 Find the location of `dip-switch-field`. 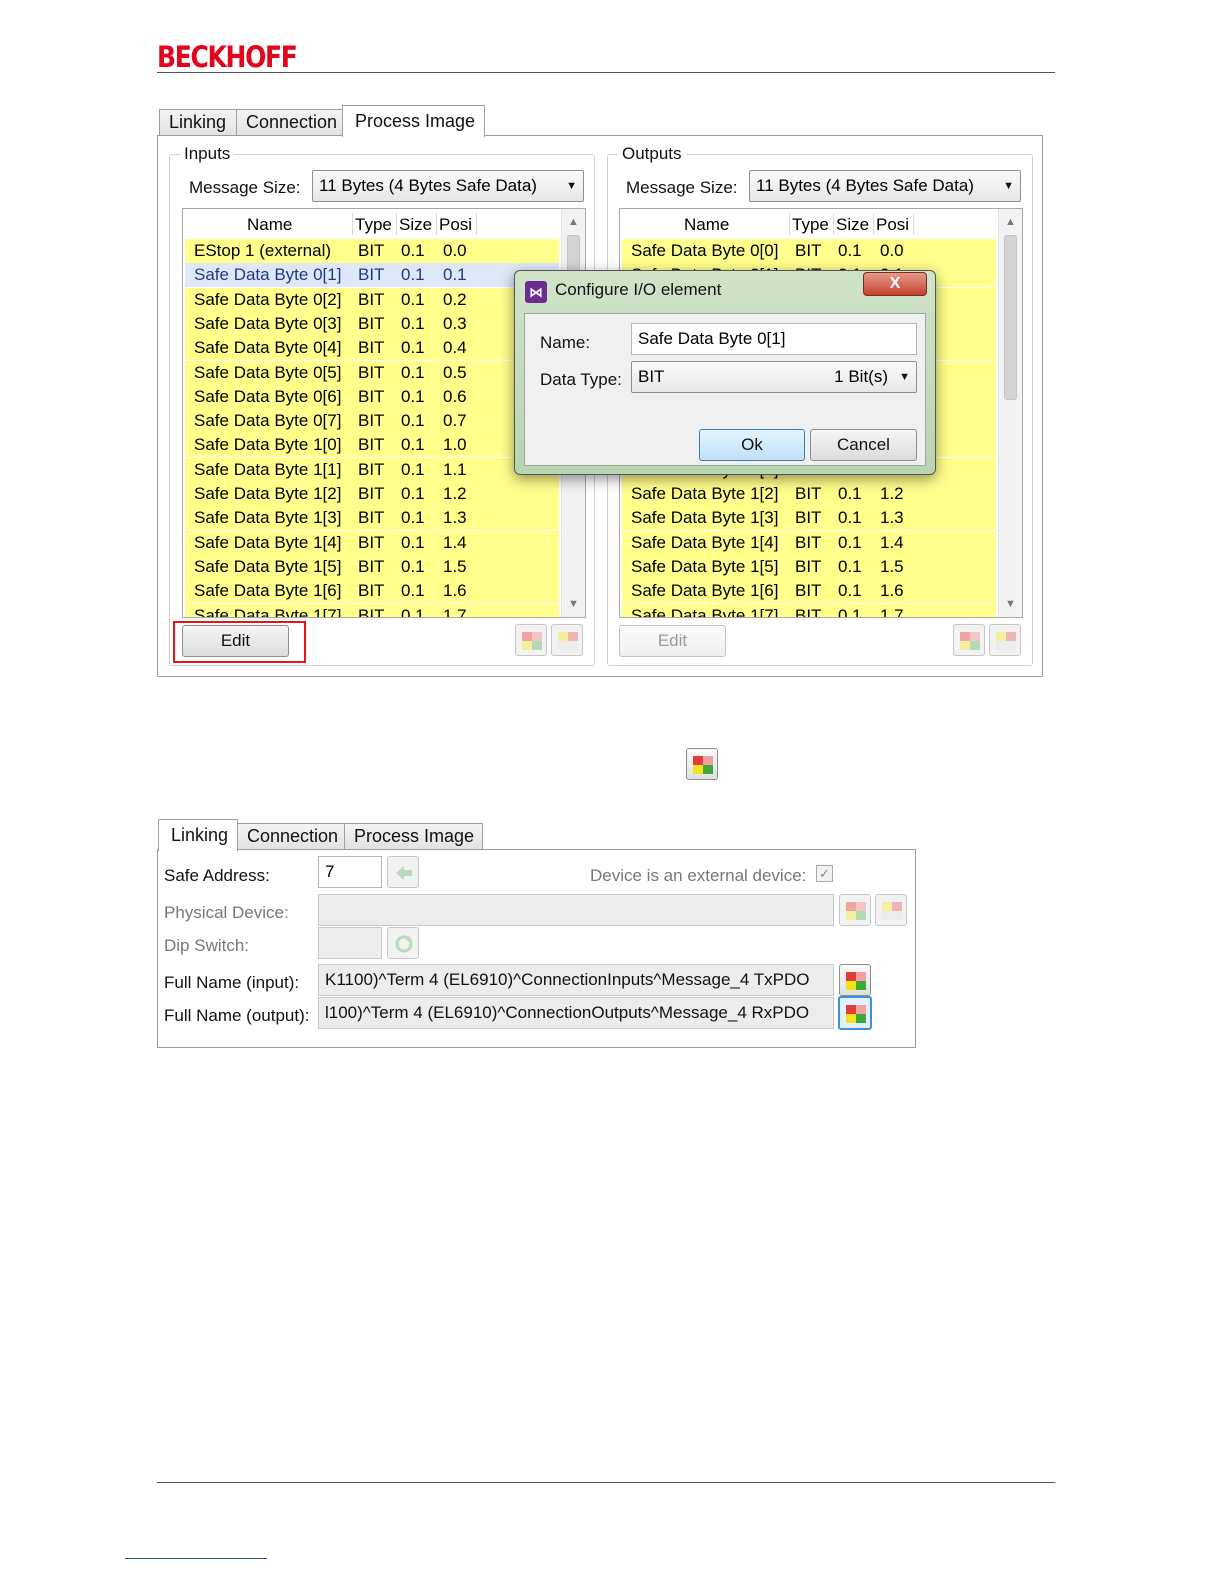

dip-switch-field is located at coordinates (350, 943).